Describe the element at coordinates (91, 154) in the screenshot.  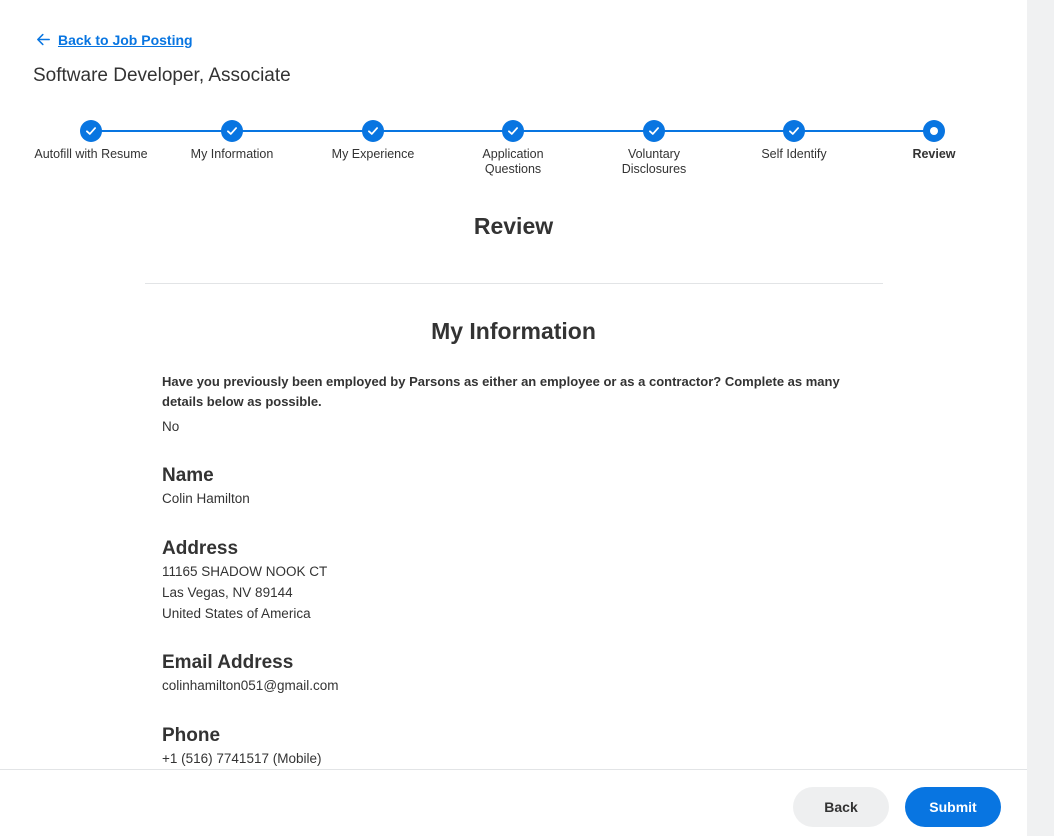
I see `step-label: Autofill with Resume` at that location.